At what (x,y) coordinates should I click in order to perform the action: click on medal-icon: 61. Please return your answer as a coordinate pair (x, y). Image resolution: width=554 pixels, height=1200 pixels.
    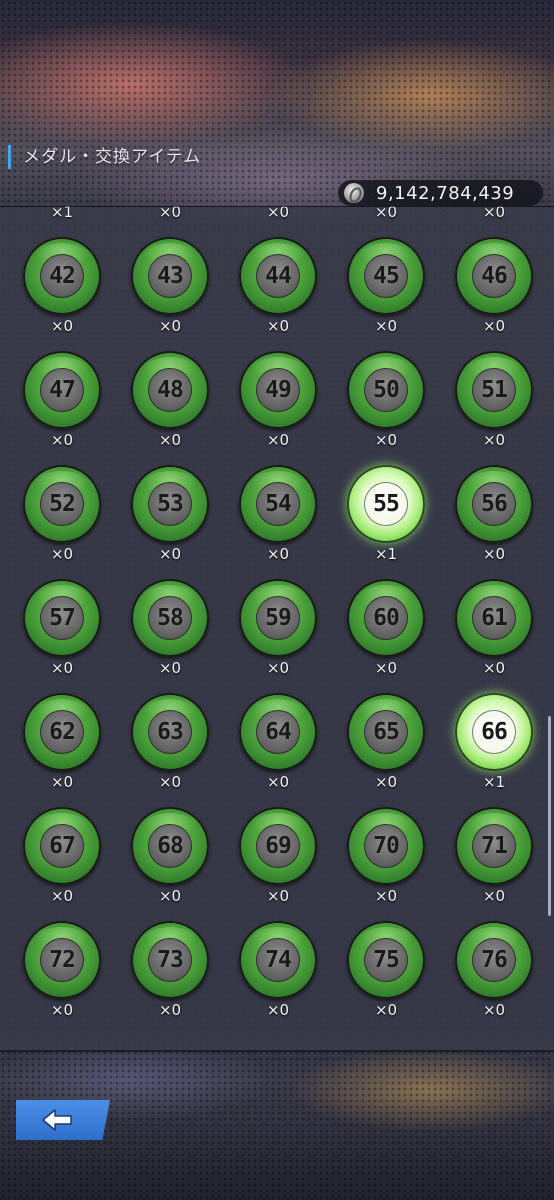
    Looking at the image, I should click on (494, 618).